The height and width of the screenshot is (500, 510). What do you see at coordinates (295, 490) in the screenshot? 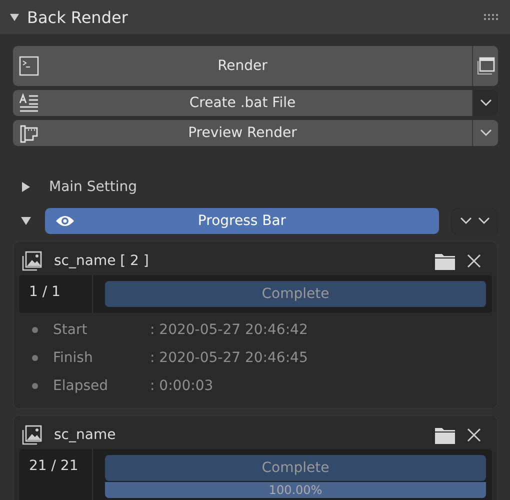
I see `progress-reading: 100.00%` at bounding box center [295, 490].